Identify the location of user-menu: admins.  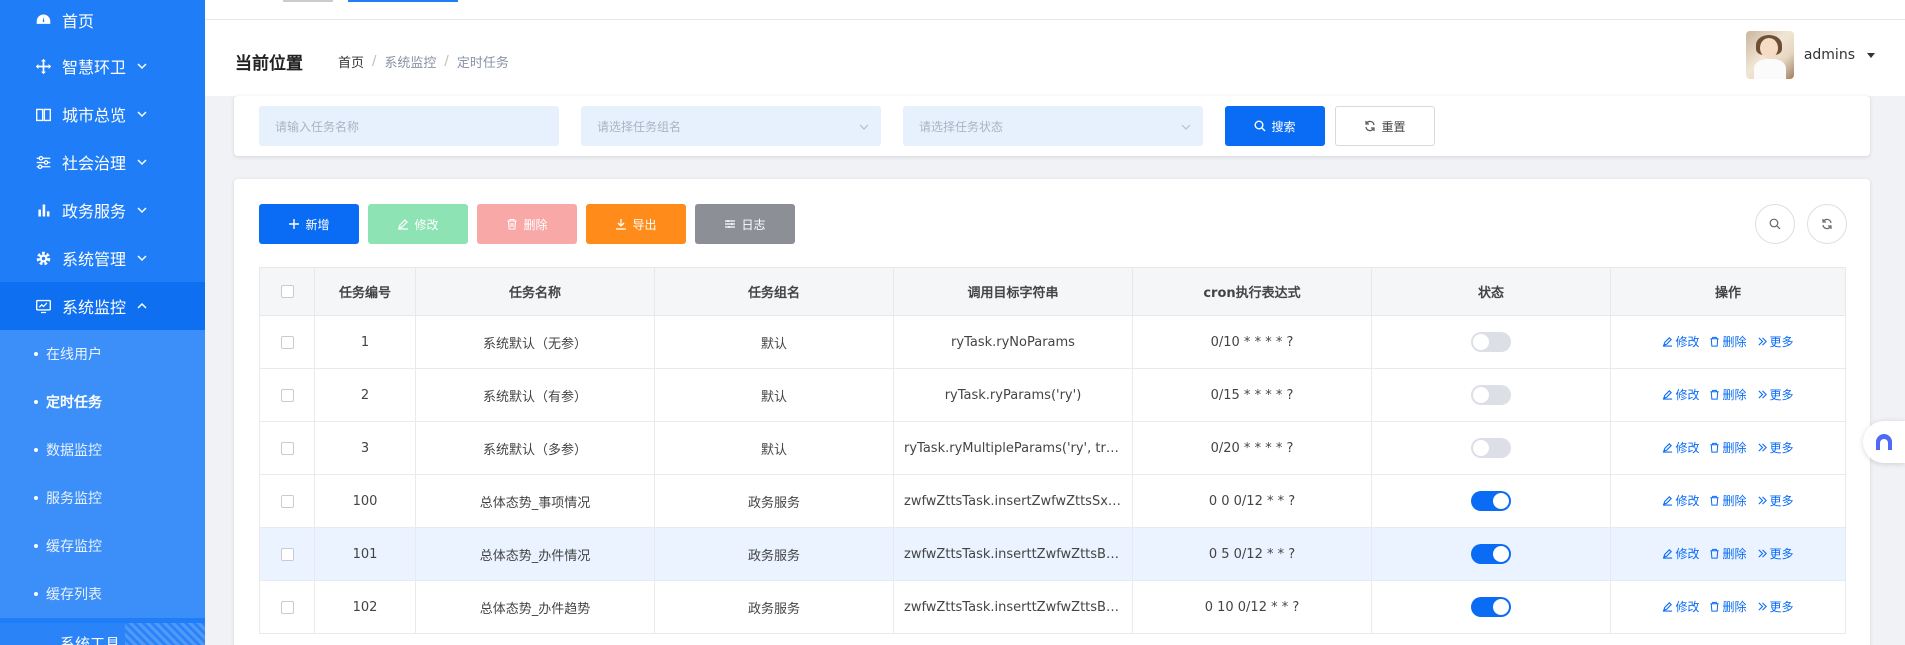
(1810, 55).